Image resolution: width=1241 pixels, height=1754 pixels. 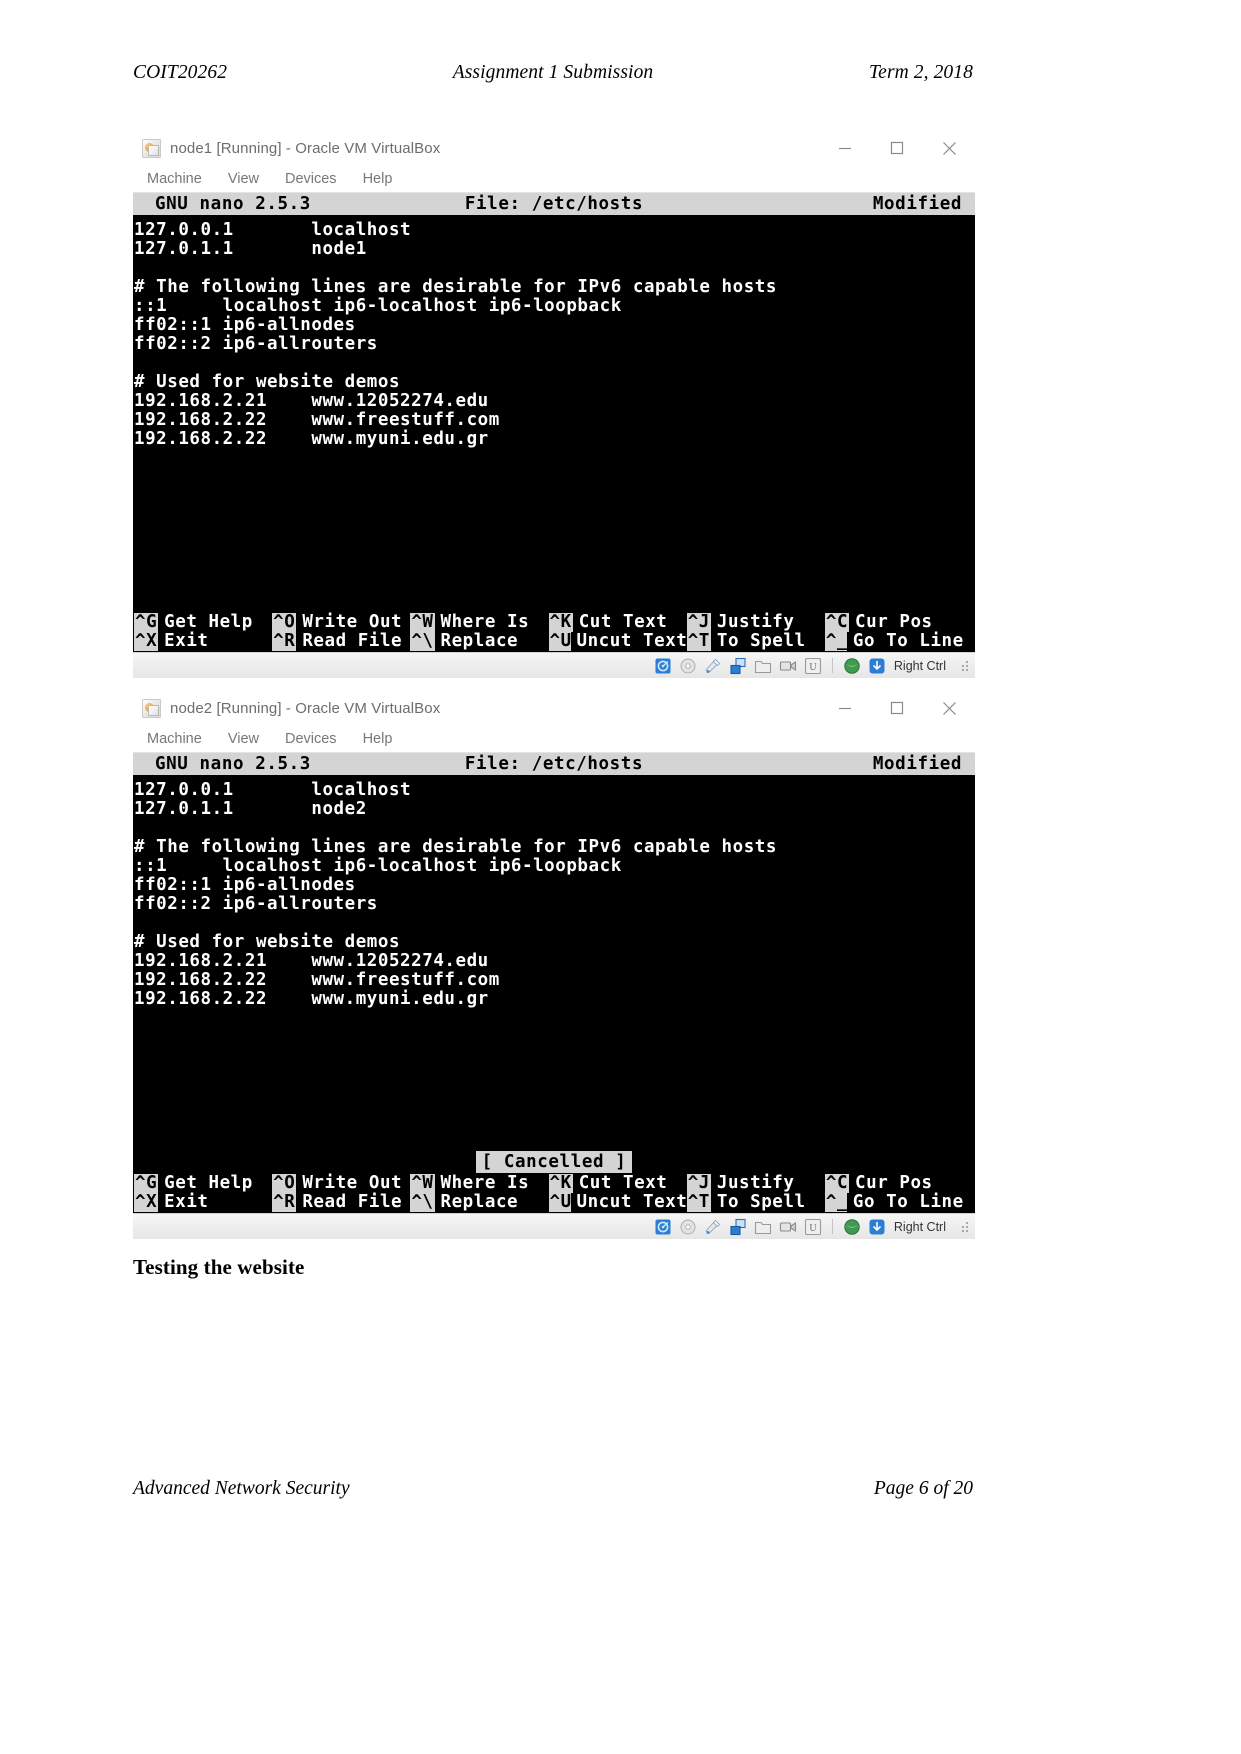 What do you see at coordinates (245, 325) in the screenshot?
I see `nano-line: ff02::1 ip6-allnodes` at bounding box center [245, 325].